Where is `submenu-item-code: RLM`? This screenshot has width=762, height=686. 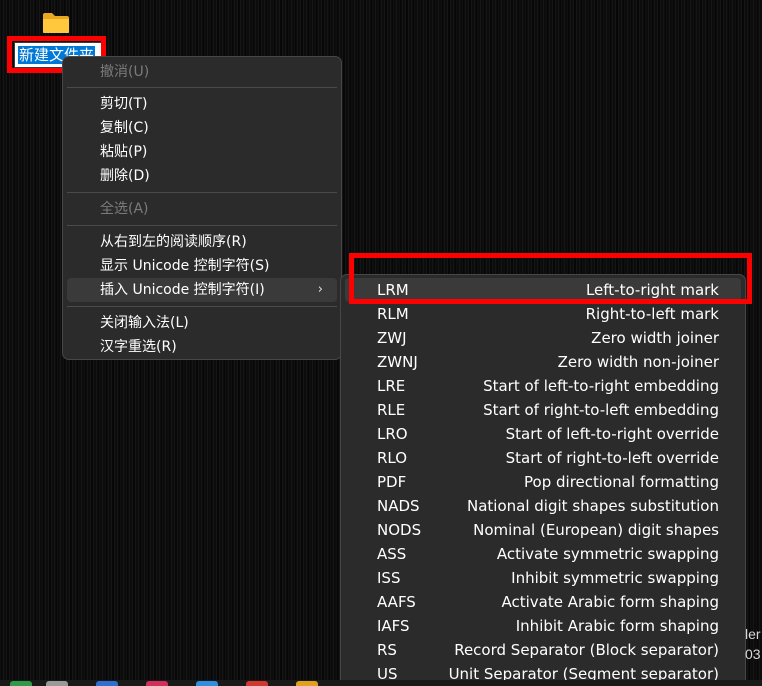
submenu-item-code: RLM is located at coordinates (393, 314).